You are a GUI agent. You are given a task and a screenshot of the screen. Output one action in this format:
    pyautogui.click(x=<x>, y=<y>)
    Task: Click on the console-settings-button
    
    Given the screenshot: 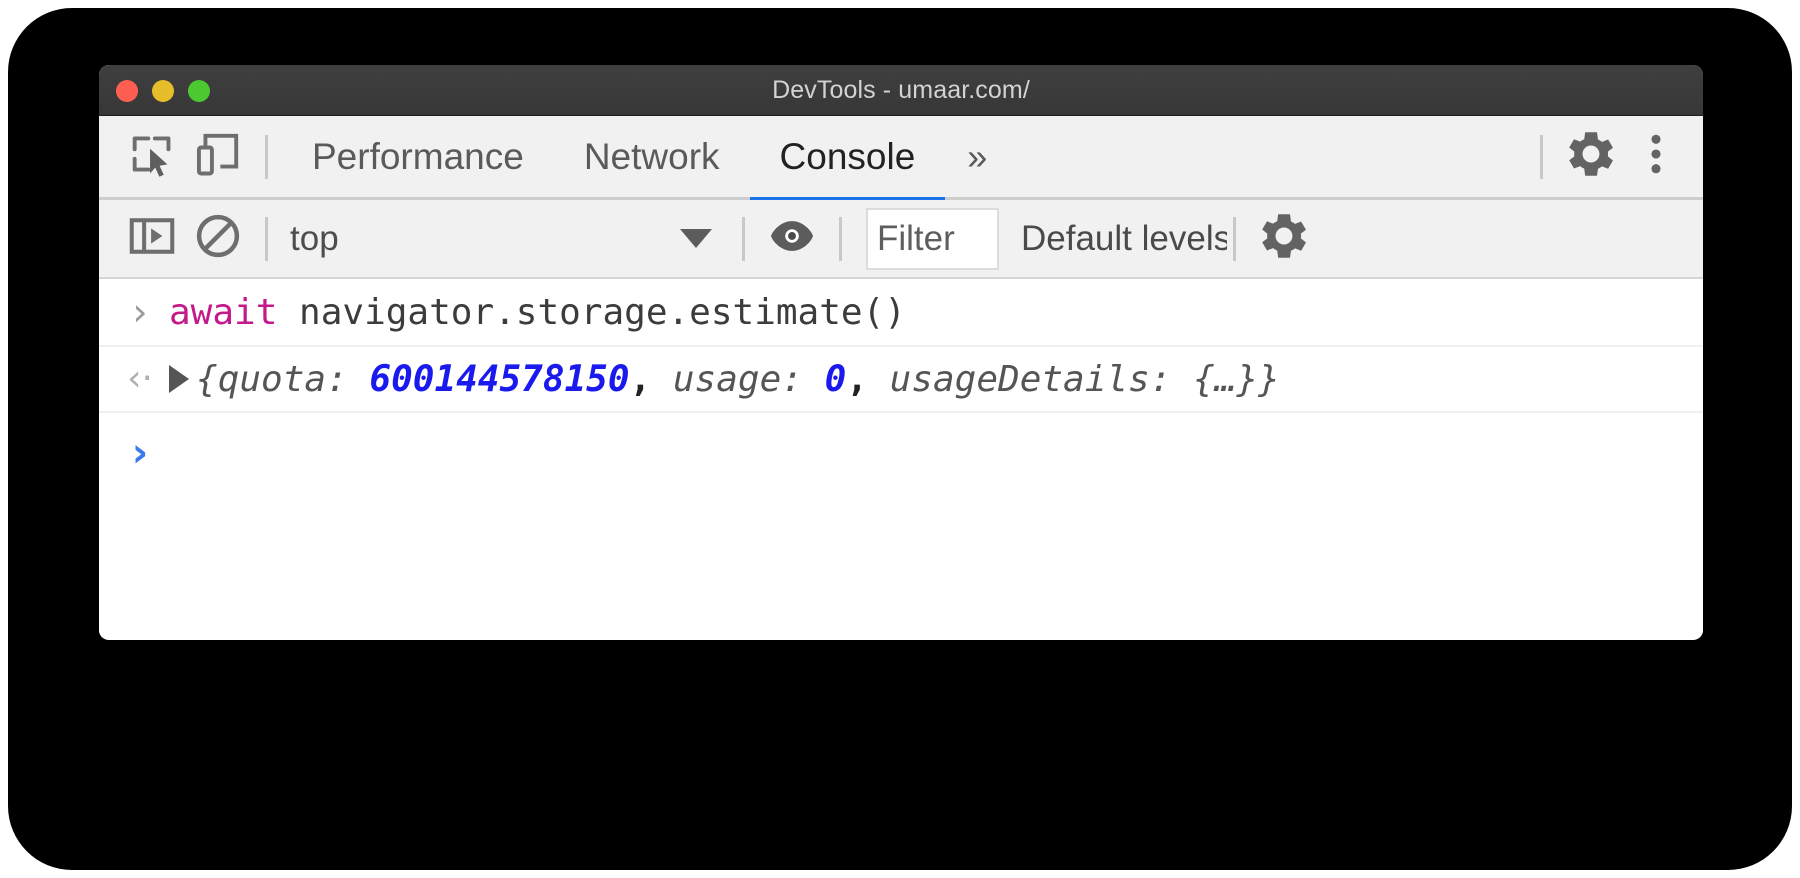 What is the action you would take?
    pyautogui.click(x=1283, y=239)
    